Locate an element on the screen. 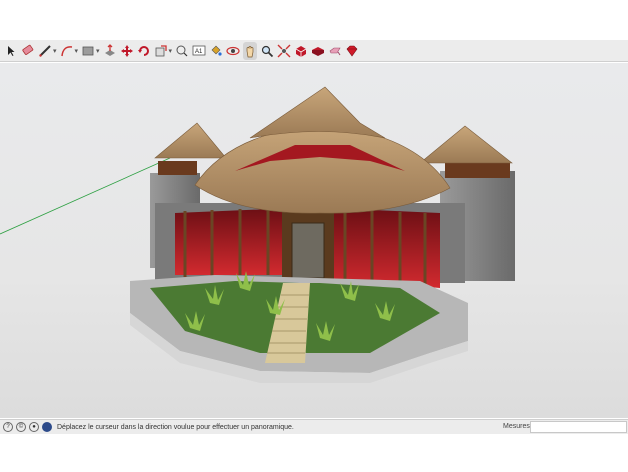  layout-icon is located at coordinates (335, 51).